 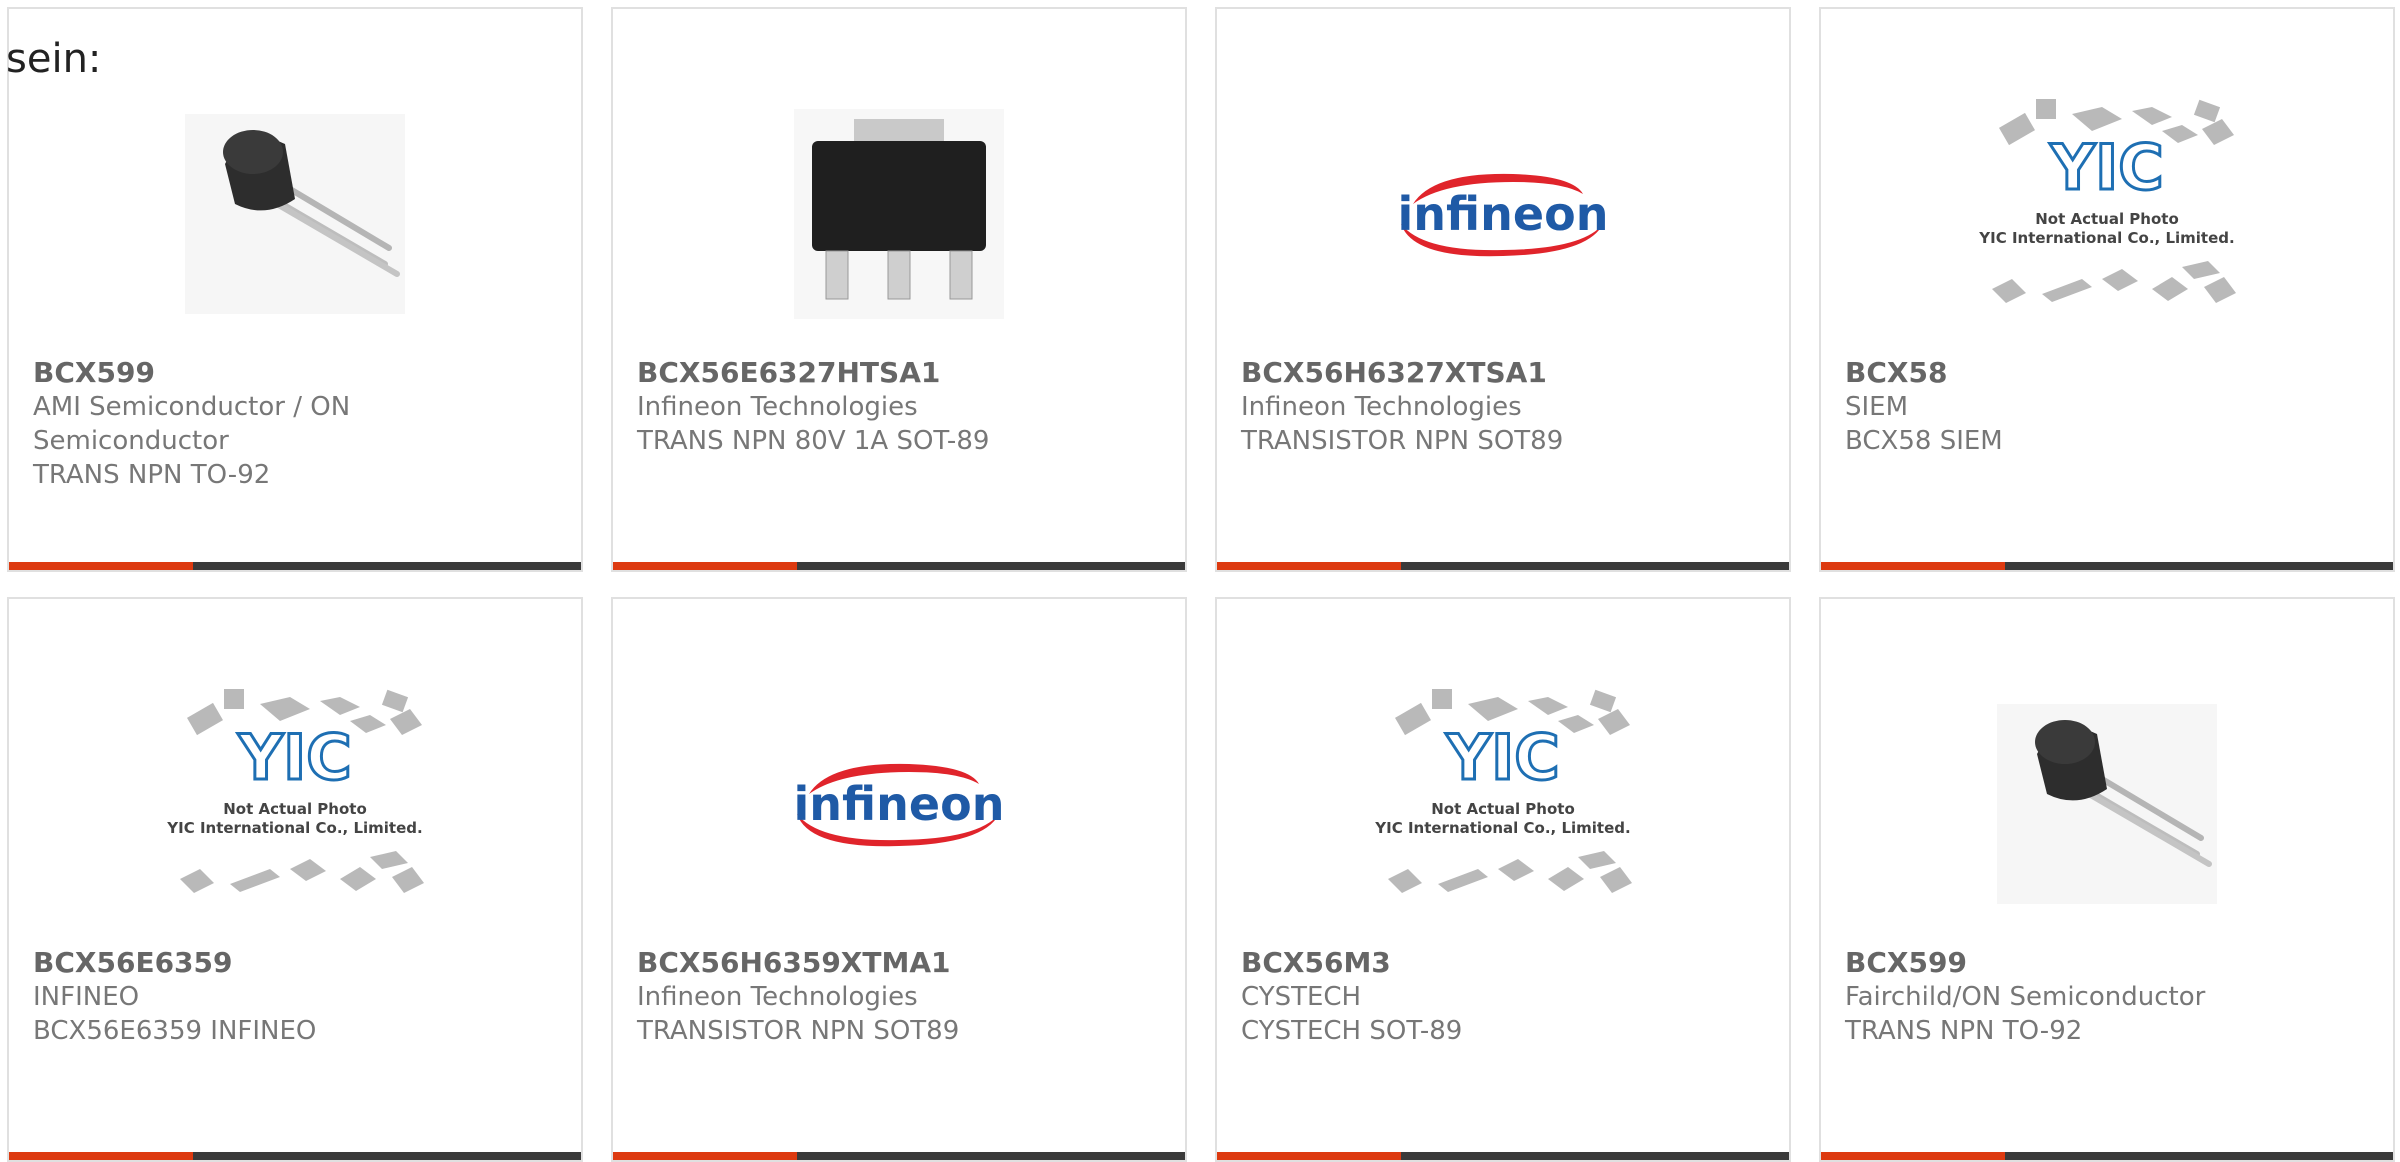 I want to click on part-number: BCX56M3, so click(x=1501, y=963).